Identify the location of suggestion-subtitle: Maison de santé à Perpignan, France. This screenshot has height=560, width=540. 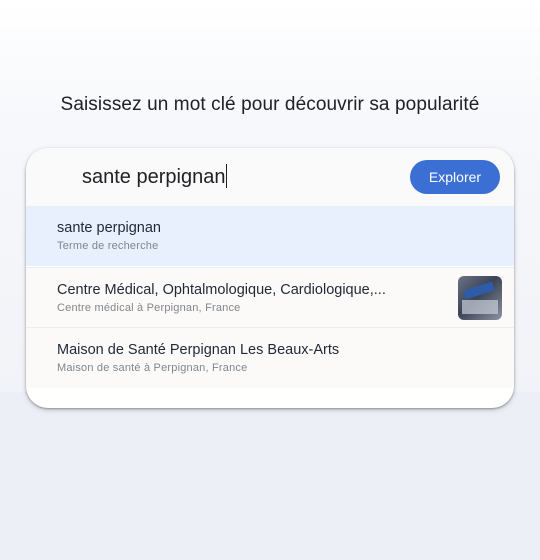
(152, 368).